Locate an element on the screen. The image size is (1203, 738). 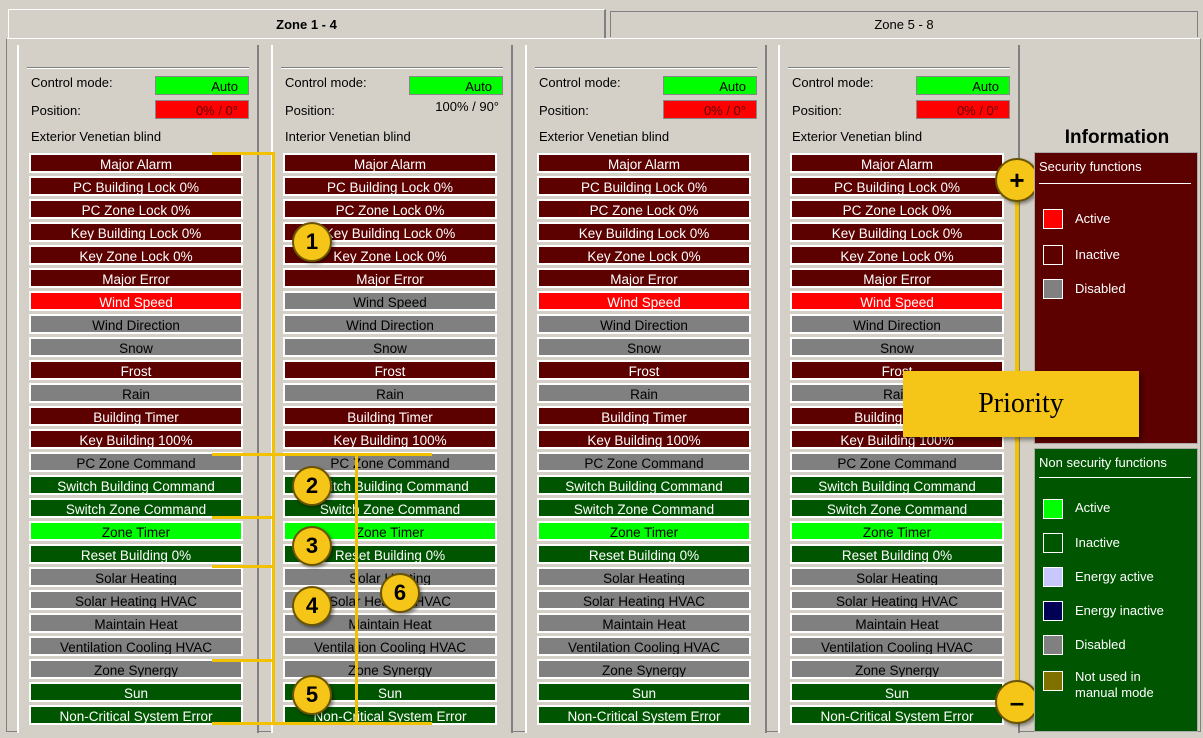
priority-badge-6: 6 is located at coordinates (400, 593).